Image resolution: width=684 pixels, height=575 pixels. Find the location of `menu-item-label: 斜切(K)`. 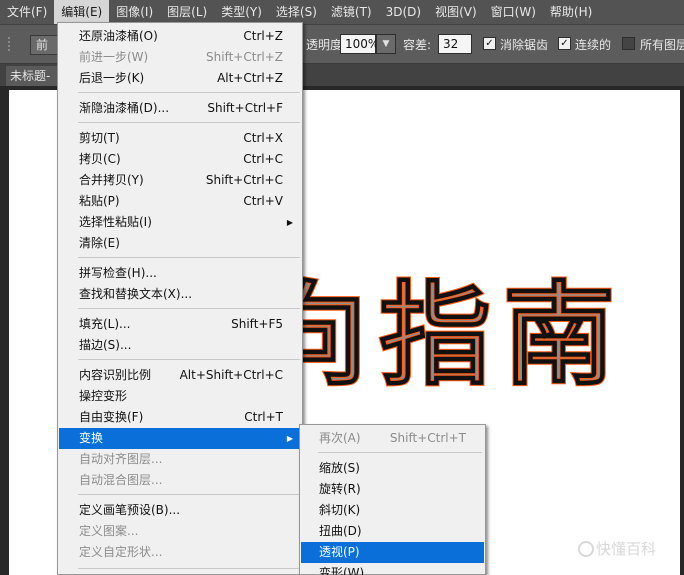

menu-item-label: 斜切(K) is located at coordinates (340, 510).